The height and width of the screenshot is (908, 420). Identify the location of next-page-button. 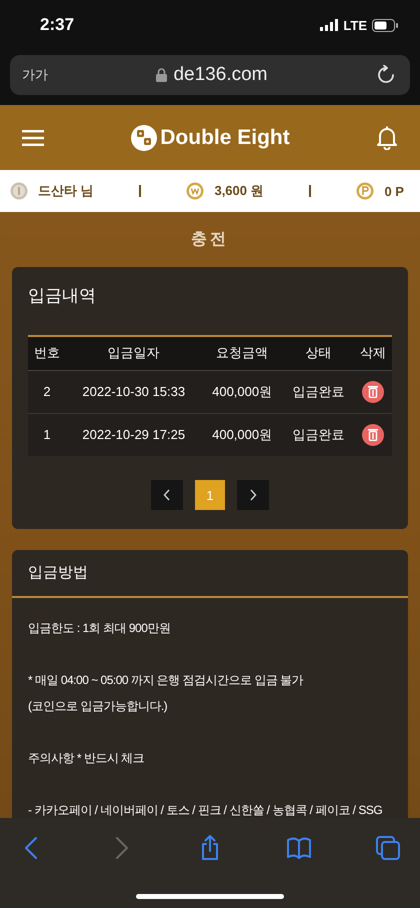
(253, 495).